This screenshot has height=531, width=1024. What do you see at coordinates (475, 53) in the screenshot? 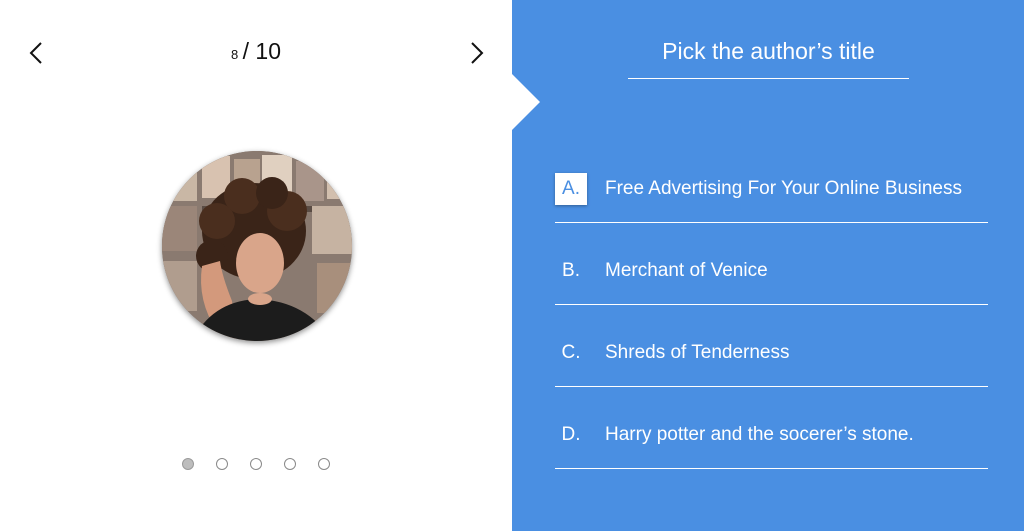
I see `chevron-right-icon` at bounding box center [475, 53].